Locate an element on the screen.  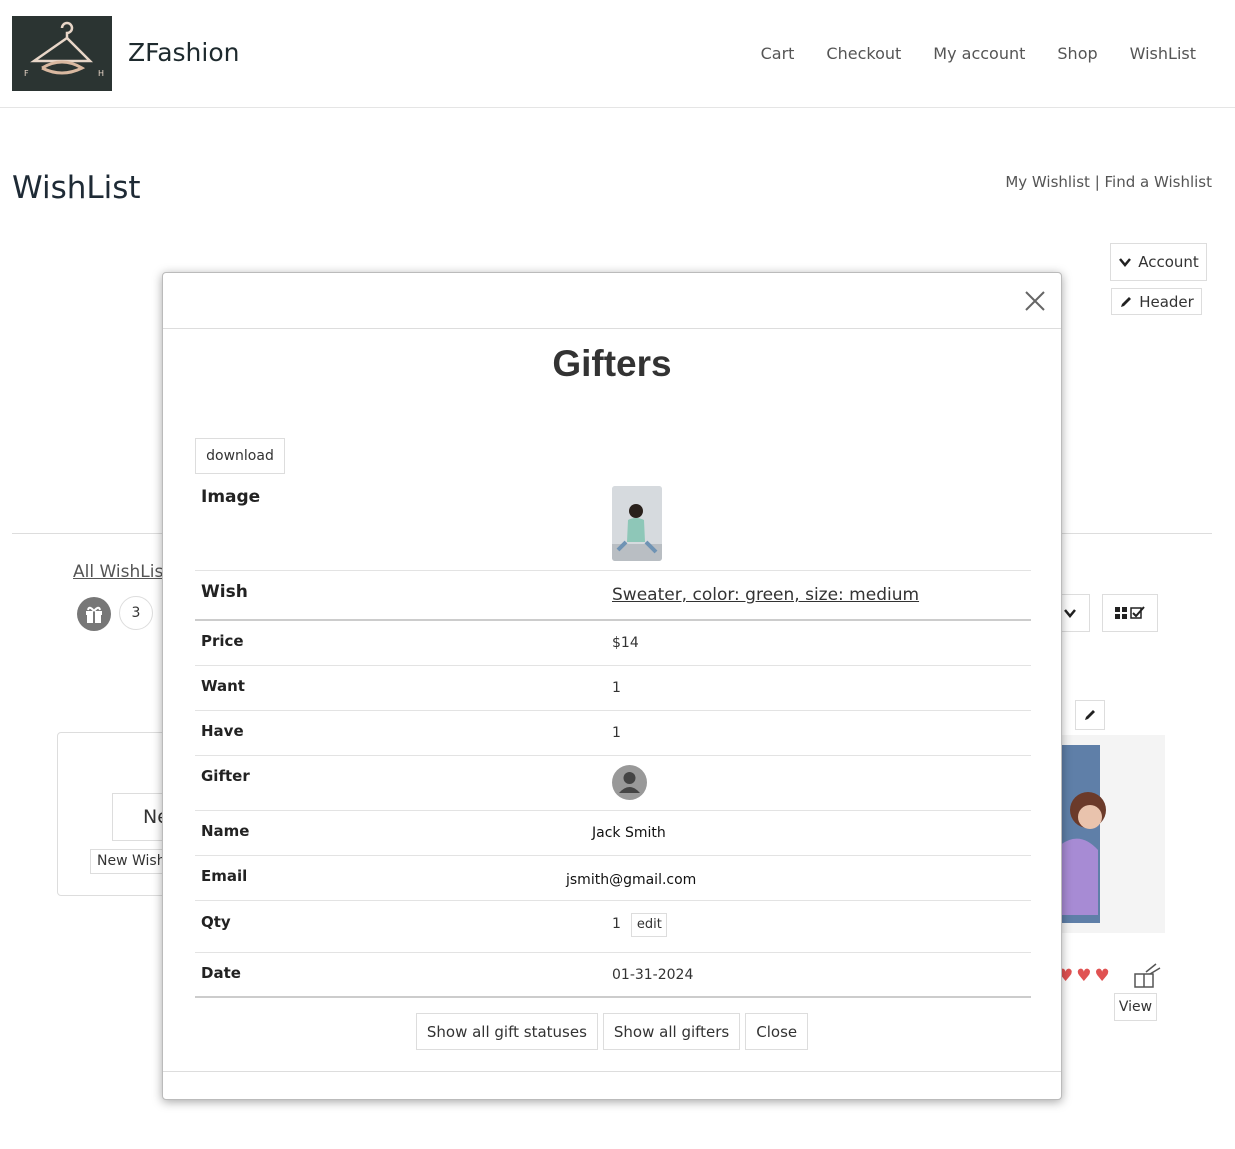
date-label: Date is located at coordinates (221, 973).